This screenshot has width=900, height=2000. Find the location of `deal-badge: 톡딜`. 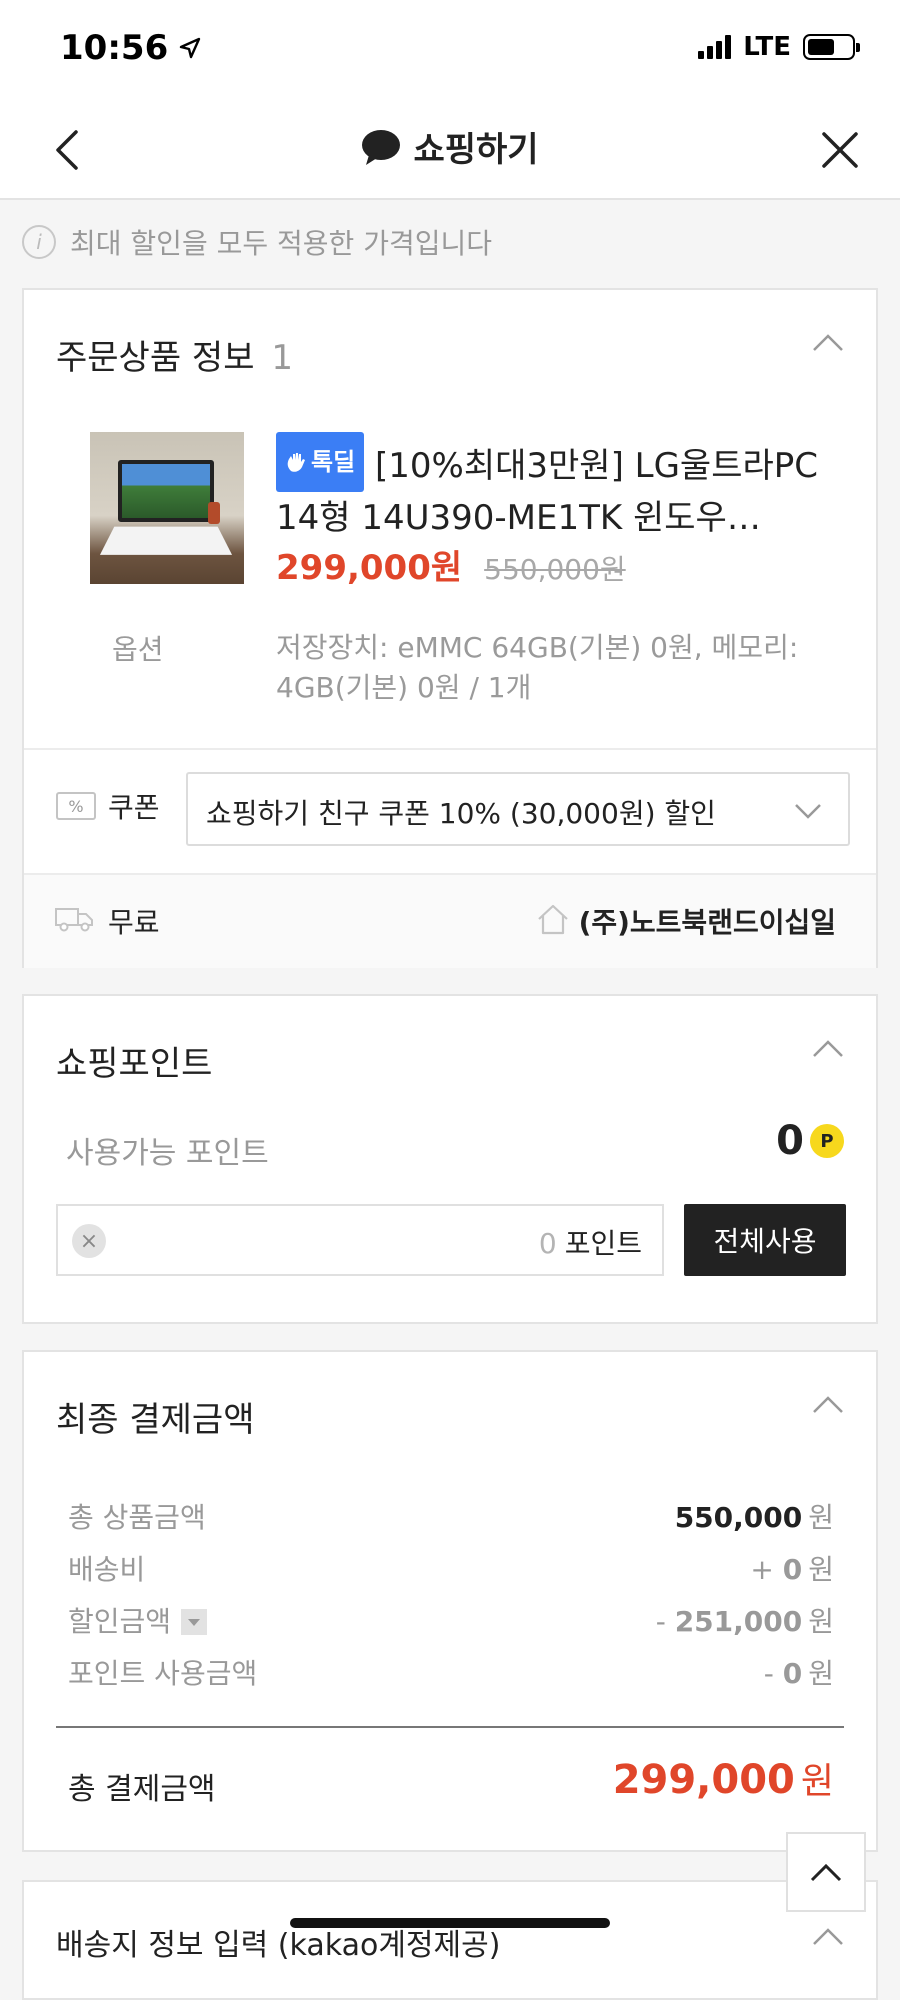

deal-badge: 톡딜 is located at coordinates (320, 462).